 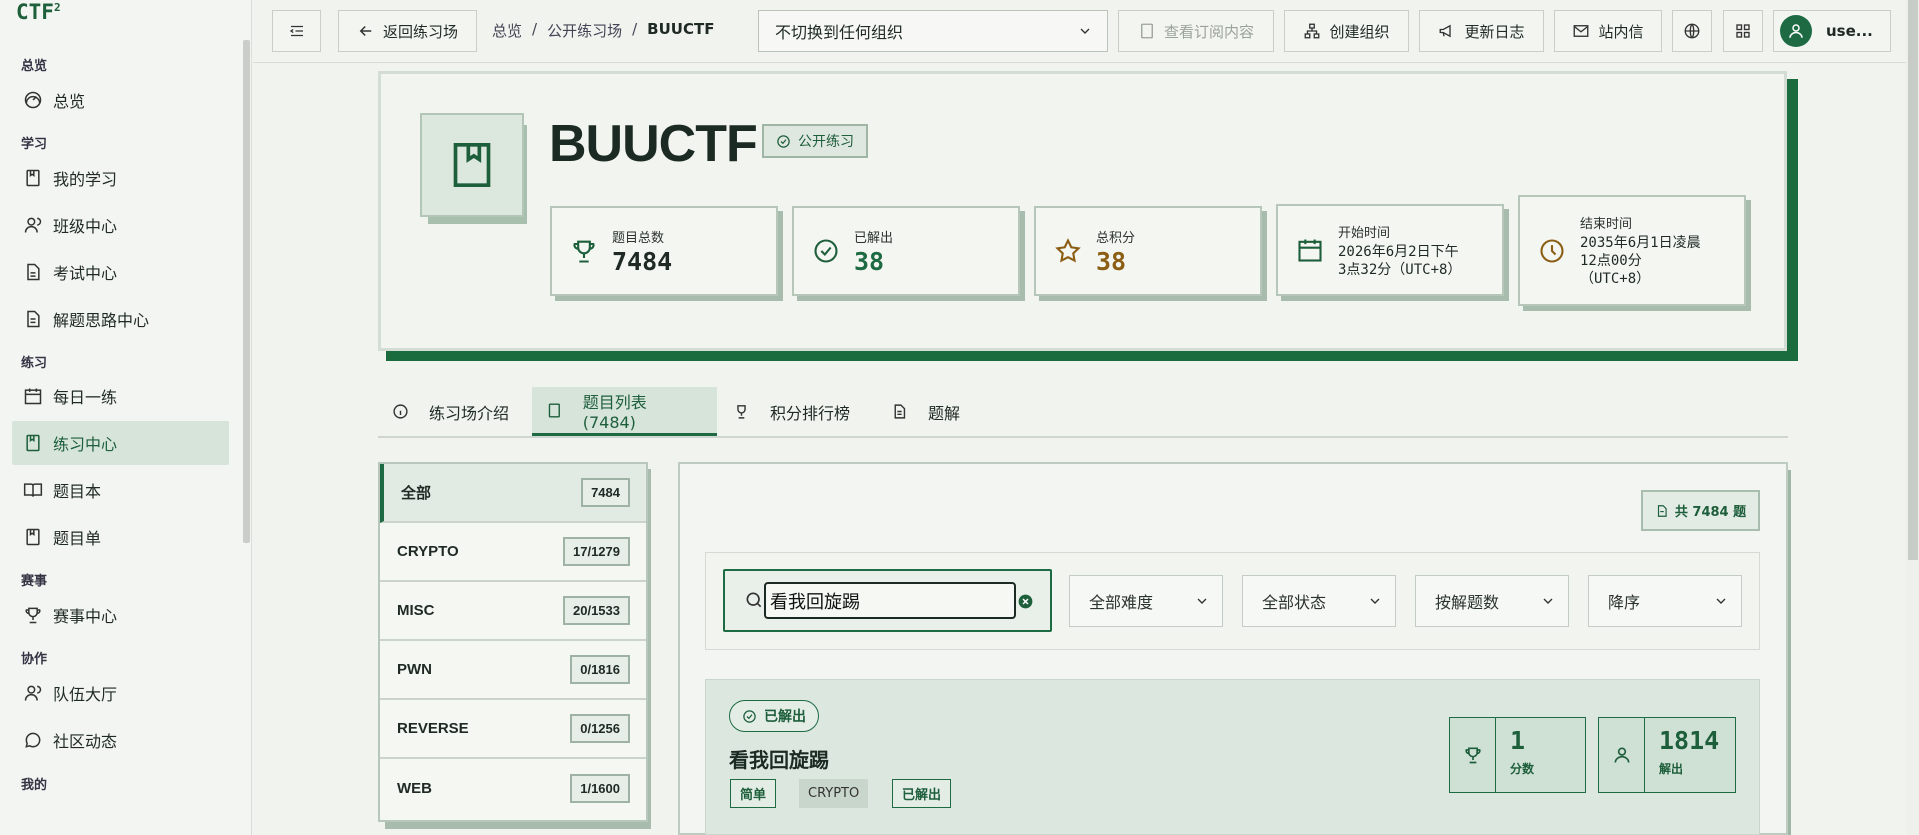 I want to click on sidebar-item-practice-center: 练习中心, so click(x=120, y=443).